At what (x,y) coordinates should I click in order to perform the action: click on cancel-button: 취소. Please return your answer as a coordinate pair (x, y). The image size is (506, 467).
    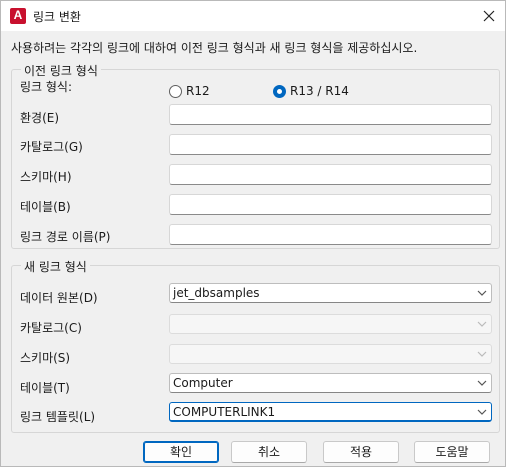
    Looking at the image, I should click on (269, 452).